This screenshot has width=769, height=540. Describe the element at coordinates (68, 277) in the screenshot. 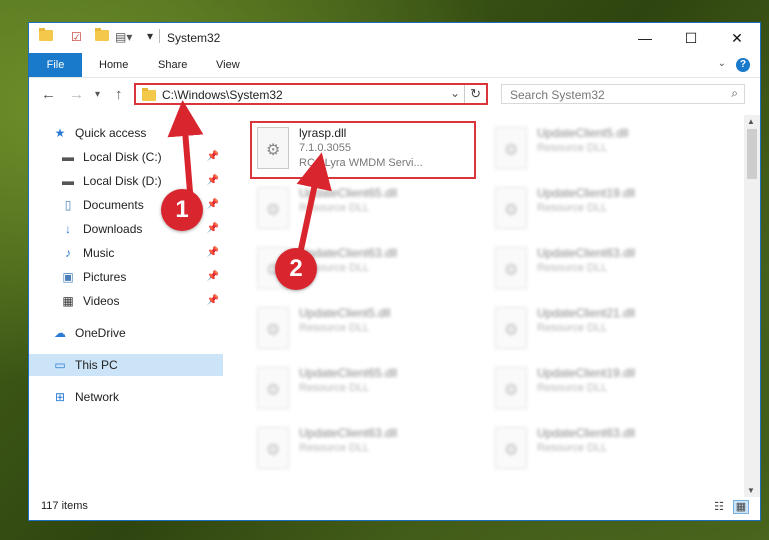

I see `pictures-icon: ▣` at that location.